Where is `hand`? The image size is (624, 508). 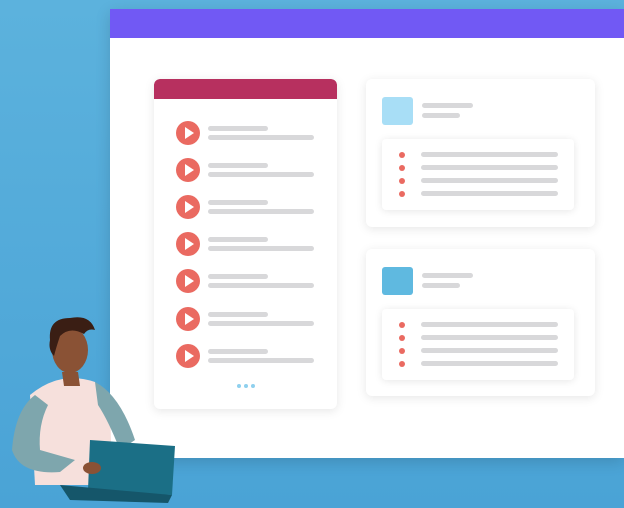
hand is located at coordinates (92, 468).